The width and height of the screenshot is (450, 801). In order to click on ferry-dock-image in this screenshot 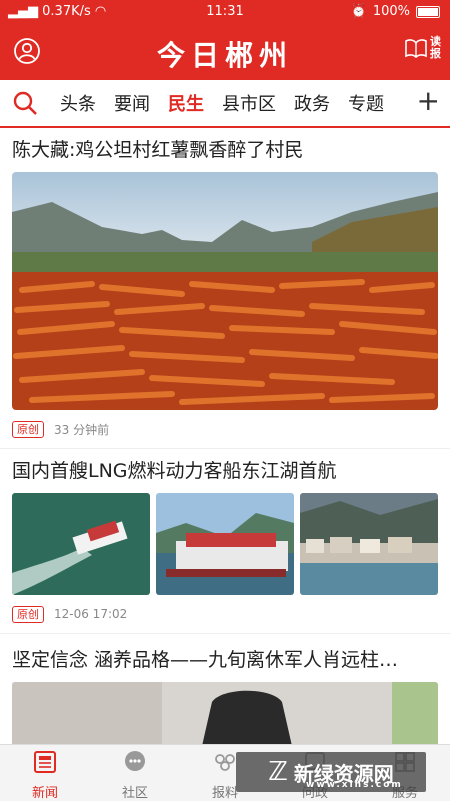, I will do `click(225, 544)`.